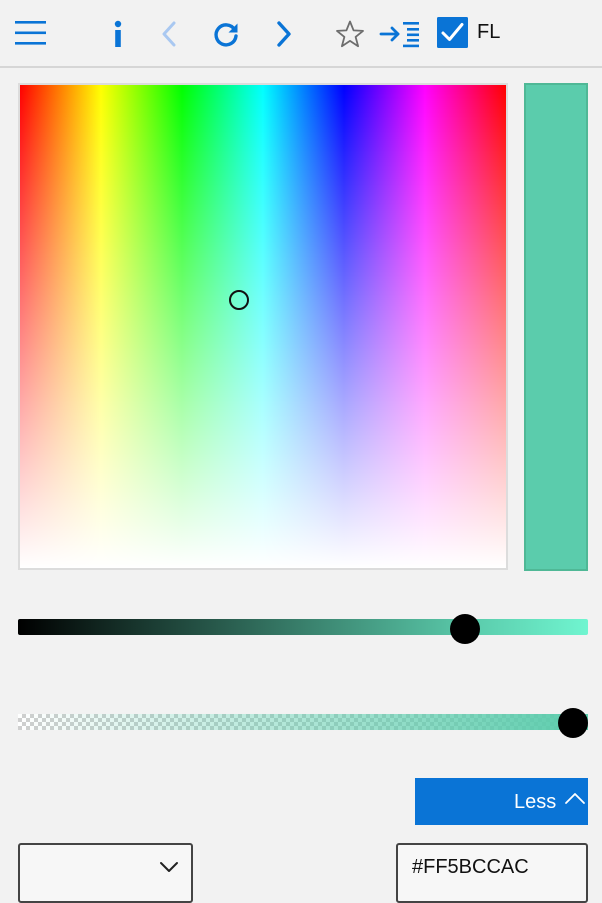 Image resolution: width=602 pixels, height=903 pixels. What do you see at coordinates (226, 34) in the screenshot?
I see `refresh-icon` at bounding box center [226, 34].